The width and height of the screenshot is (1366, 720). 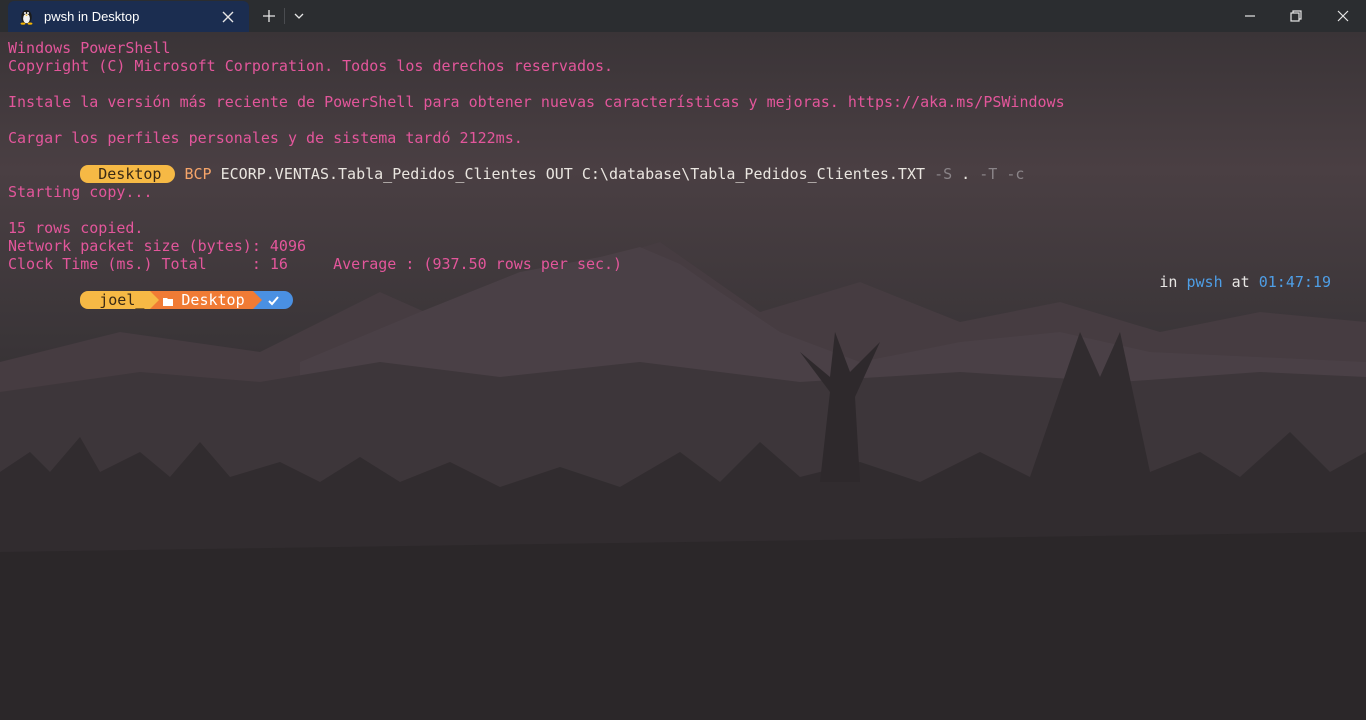 I want to click on window-close-icon, so click(x=1343, y=16).